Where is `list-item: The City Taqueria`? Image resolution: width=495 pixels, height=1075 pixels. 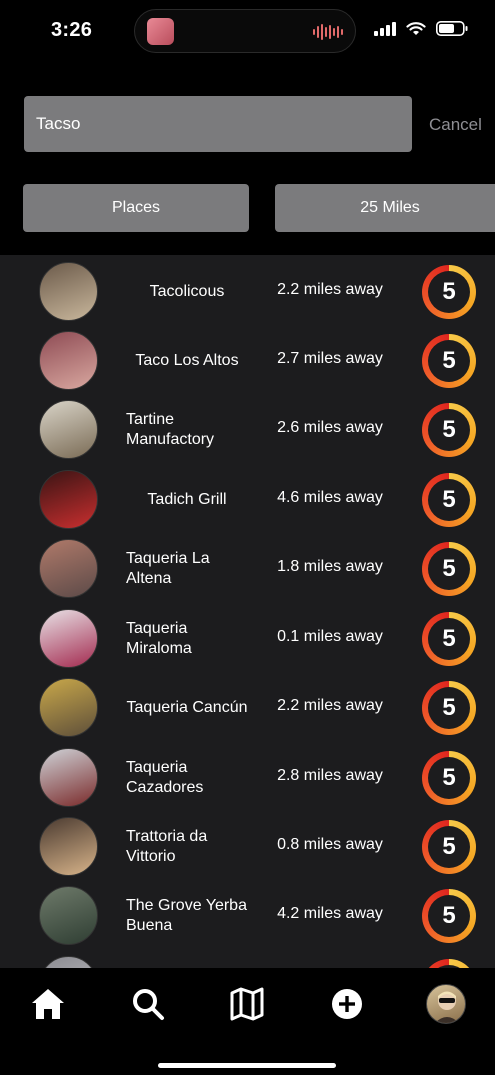 list-item: The City Taqueria is located at coordinates (247, 960).